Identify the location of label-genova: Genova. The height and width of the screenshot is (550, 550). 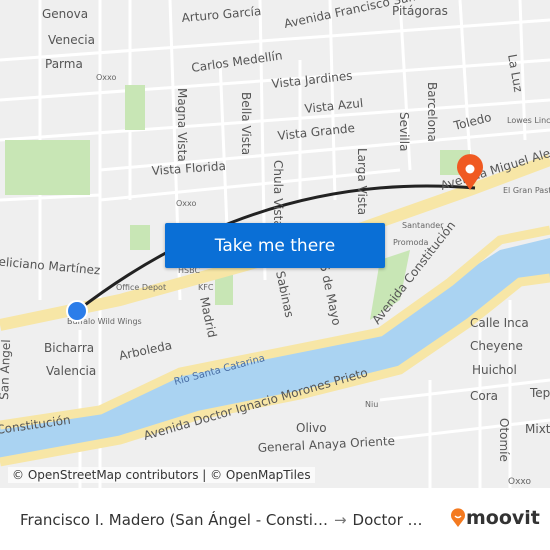
(65, 14).